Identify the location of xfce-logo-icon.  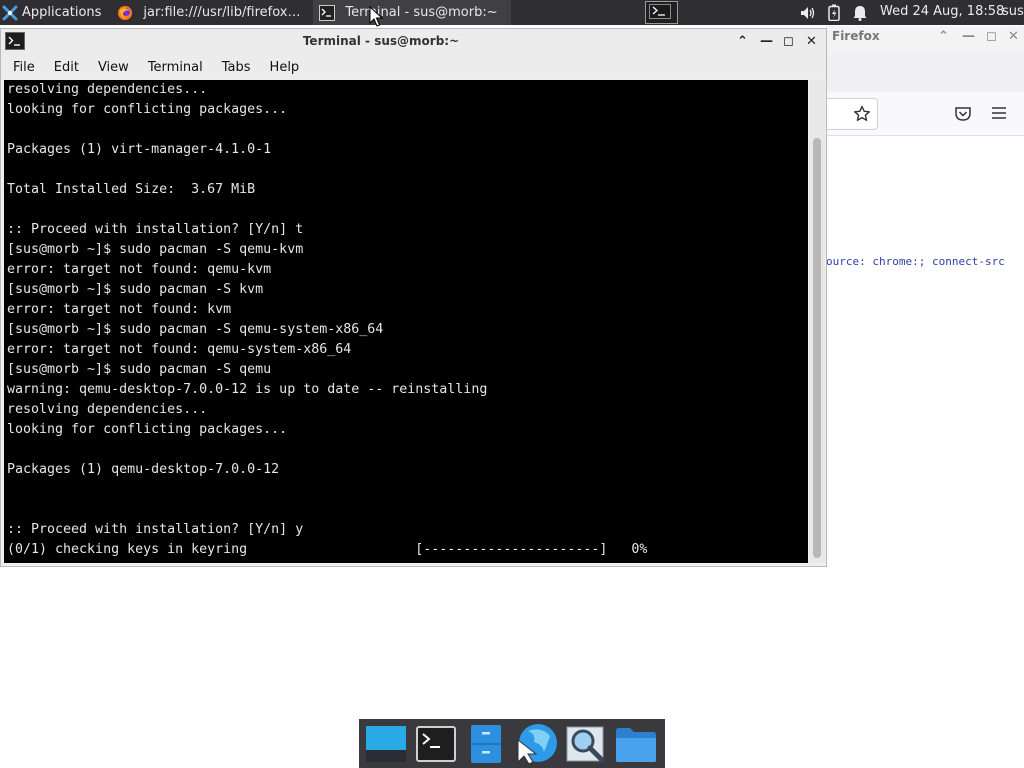
(10, 12).